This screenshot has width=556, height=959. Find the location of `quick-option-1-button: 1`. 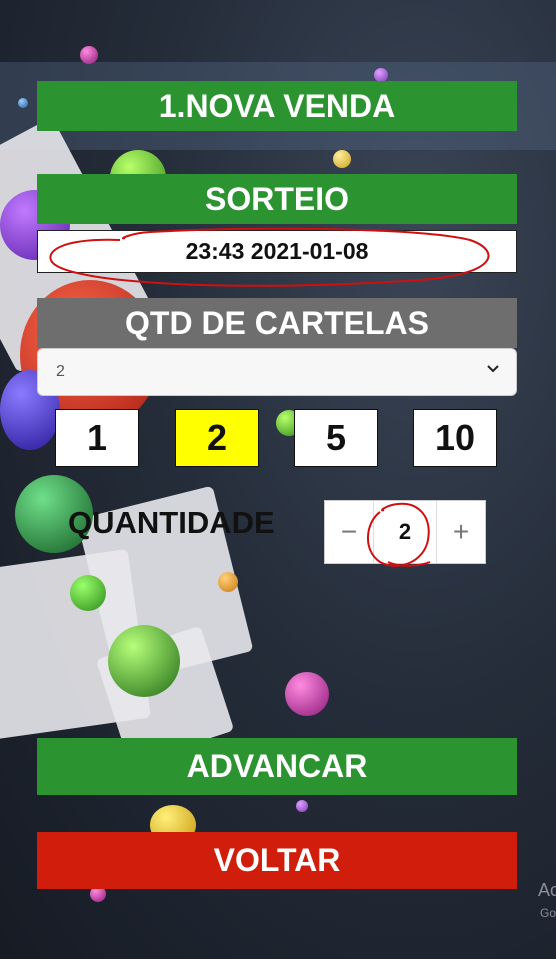

quick-option-1-button: 1 is located at coordinates (97, 438).